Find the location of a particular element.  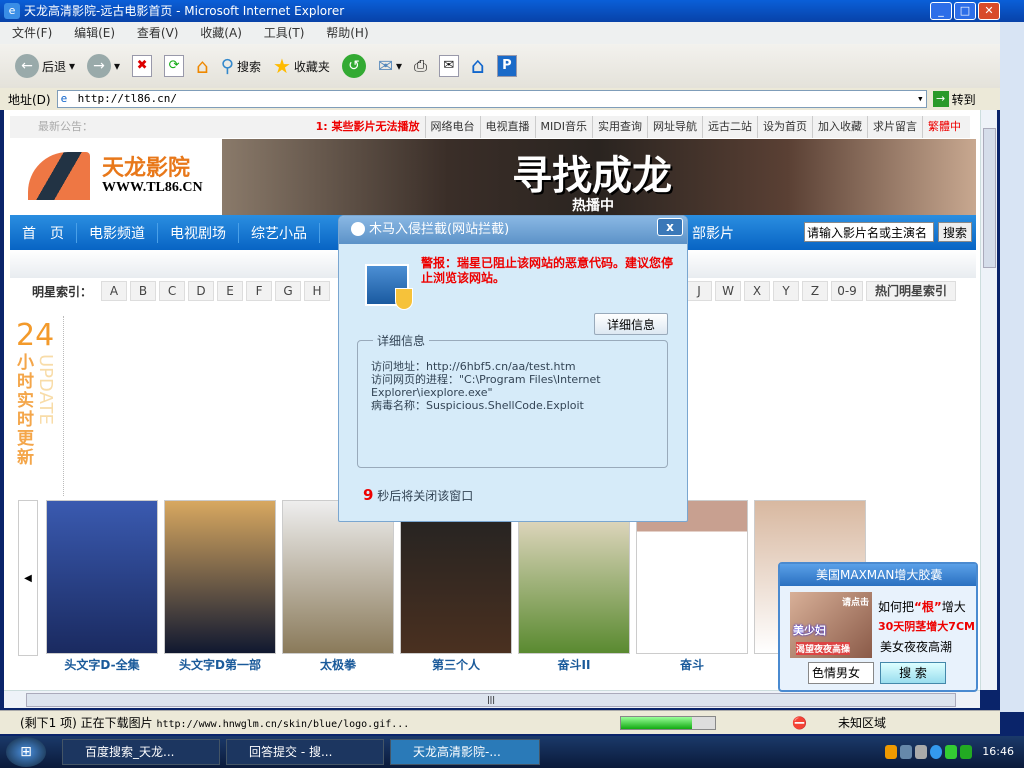

printer-icon: ⎙ is located at coordinates (420, 65).